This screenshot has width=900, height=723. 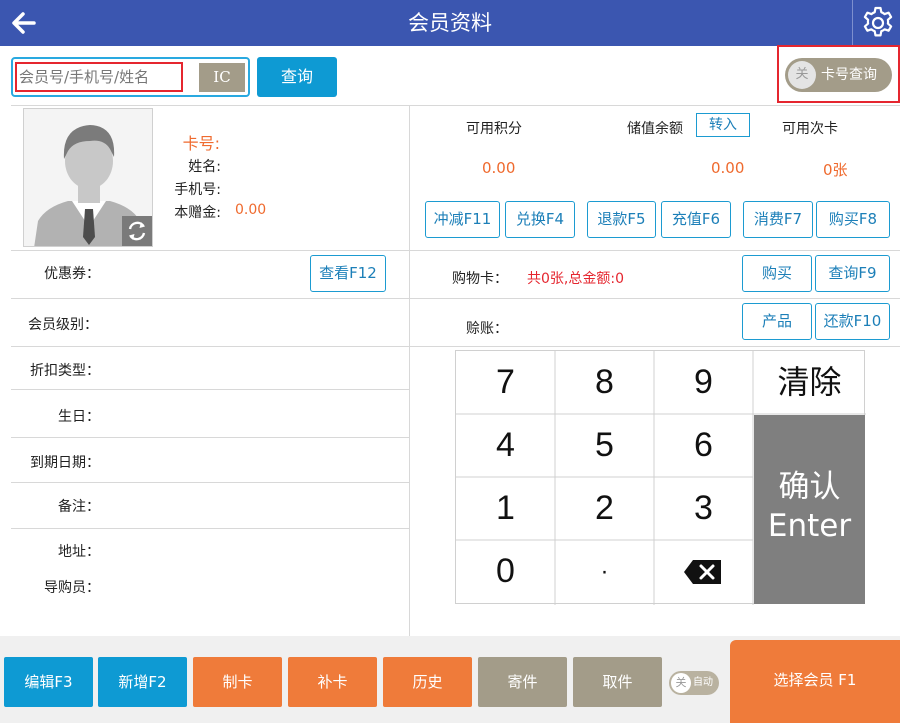 What do you see at coordinates (728, 168) in the screenshot?
I see `balance-value: 0.00` at bounding box center [728, 168].